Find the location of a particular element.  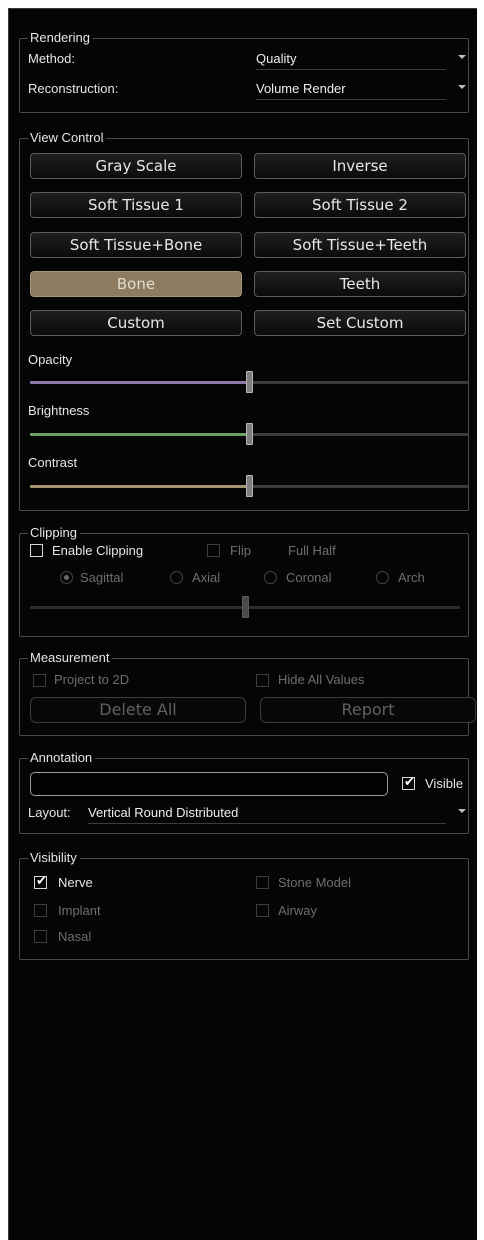

airway-checkbox is located at coordinates (262, 910).